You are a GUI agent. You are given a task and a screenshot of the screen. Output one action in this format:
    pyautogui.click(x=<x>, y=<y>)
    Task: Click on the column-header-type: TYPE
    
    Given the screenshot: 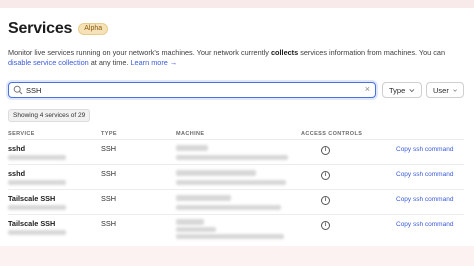 What is the action you would take?
    pyautogui.click(x=109, y=134)
    